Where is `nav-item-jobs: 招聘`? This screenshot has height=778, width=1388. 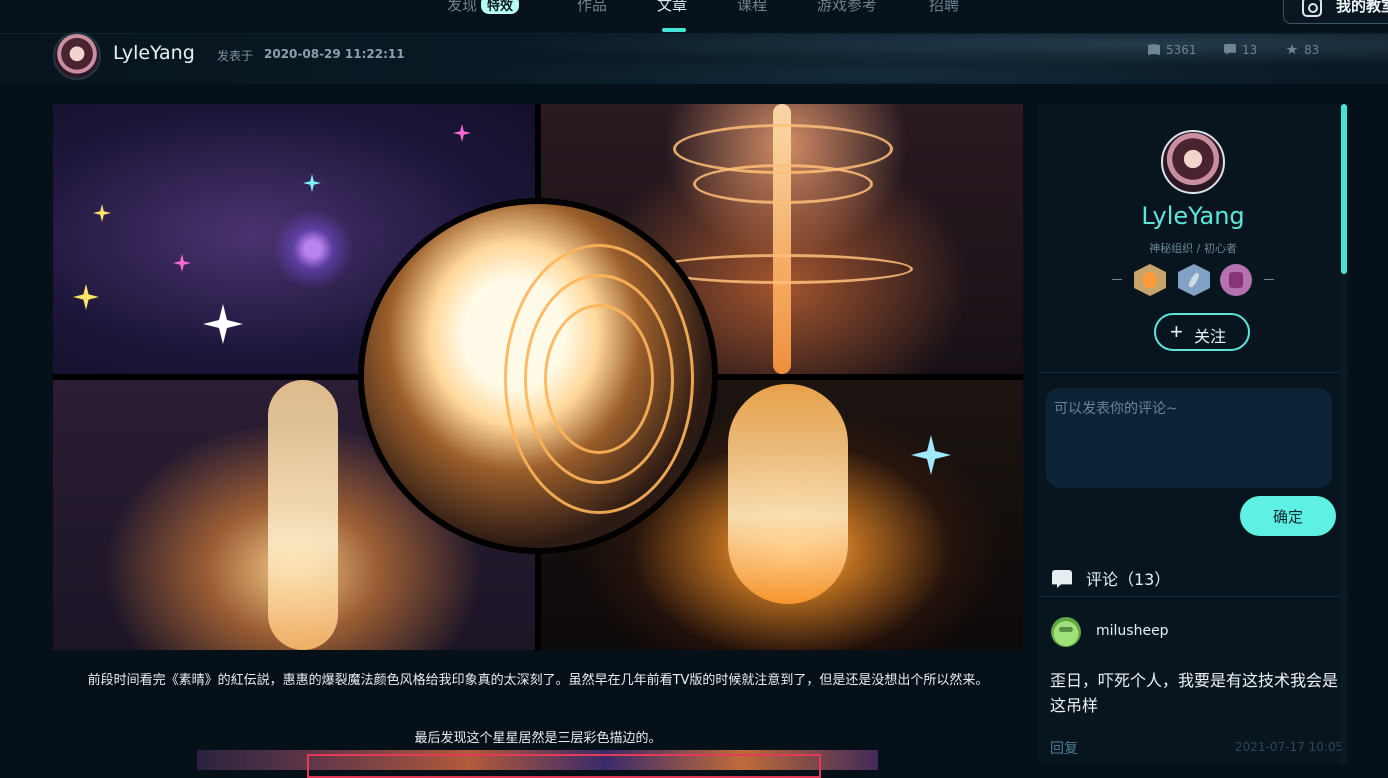 nav-item-jobs: 招聘 is located at coordinates (944, 7).